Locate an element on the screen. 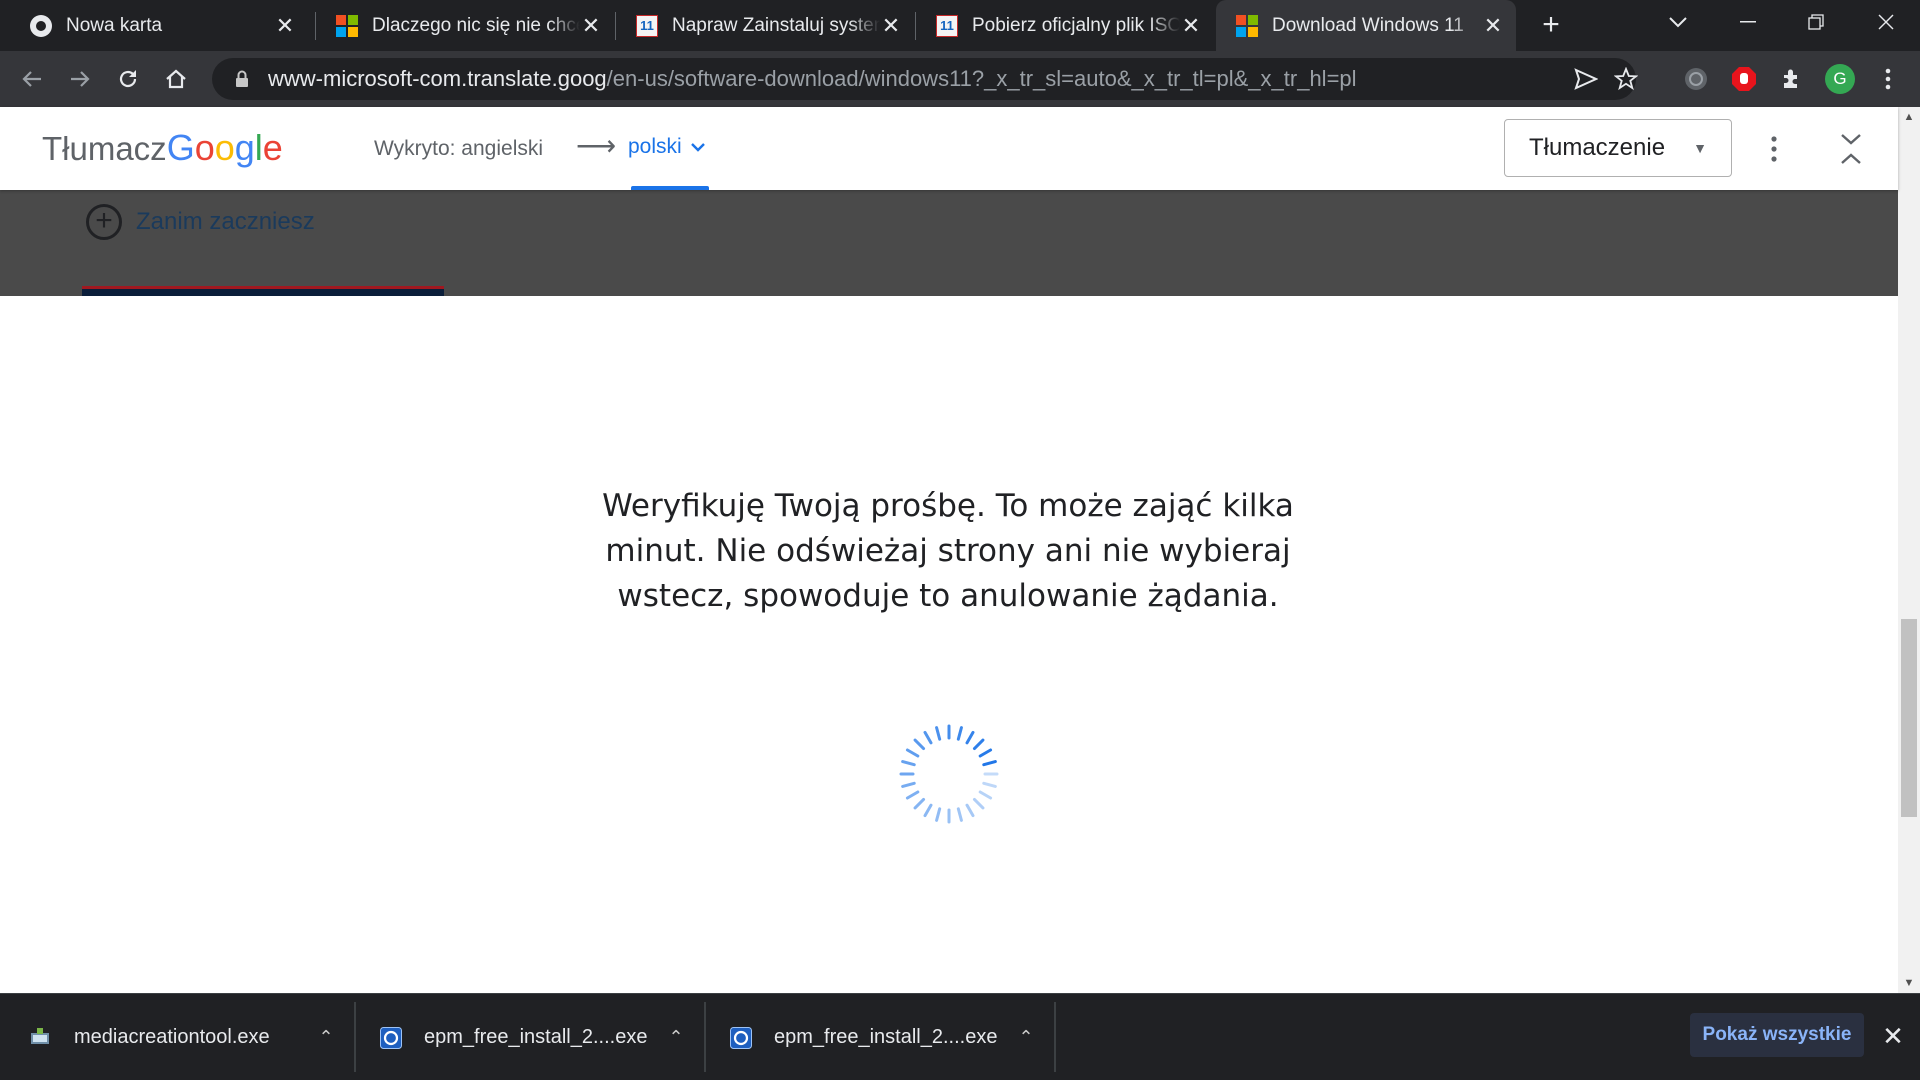  dimmed-header-band: + Zanim zaczniesz is located at coordinates (949, 243).